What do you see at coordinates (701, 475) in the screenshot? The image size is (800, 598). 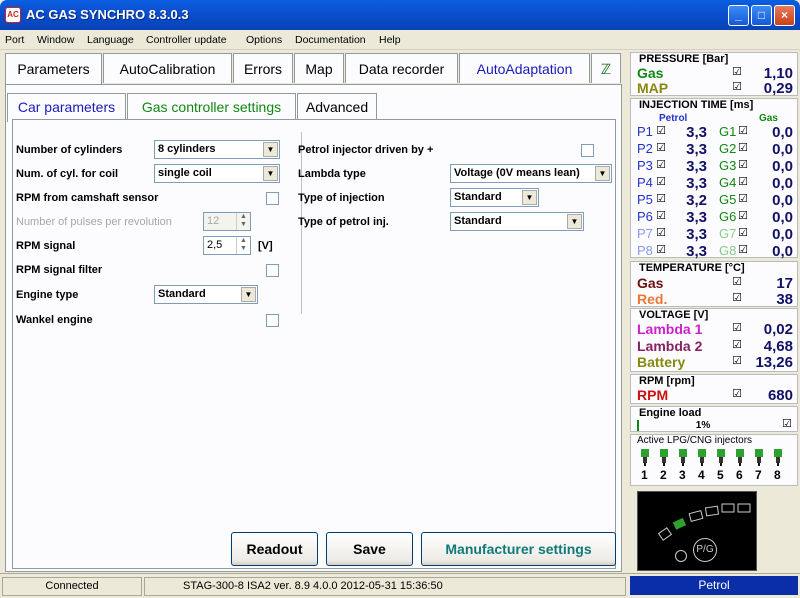 I see `injector-number: 4` at bounding box center [701, 475].